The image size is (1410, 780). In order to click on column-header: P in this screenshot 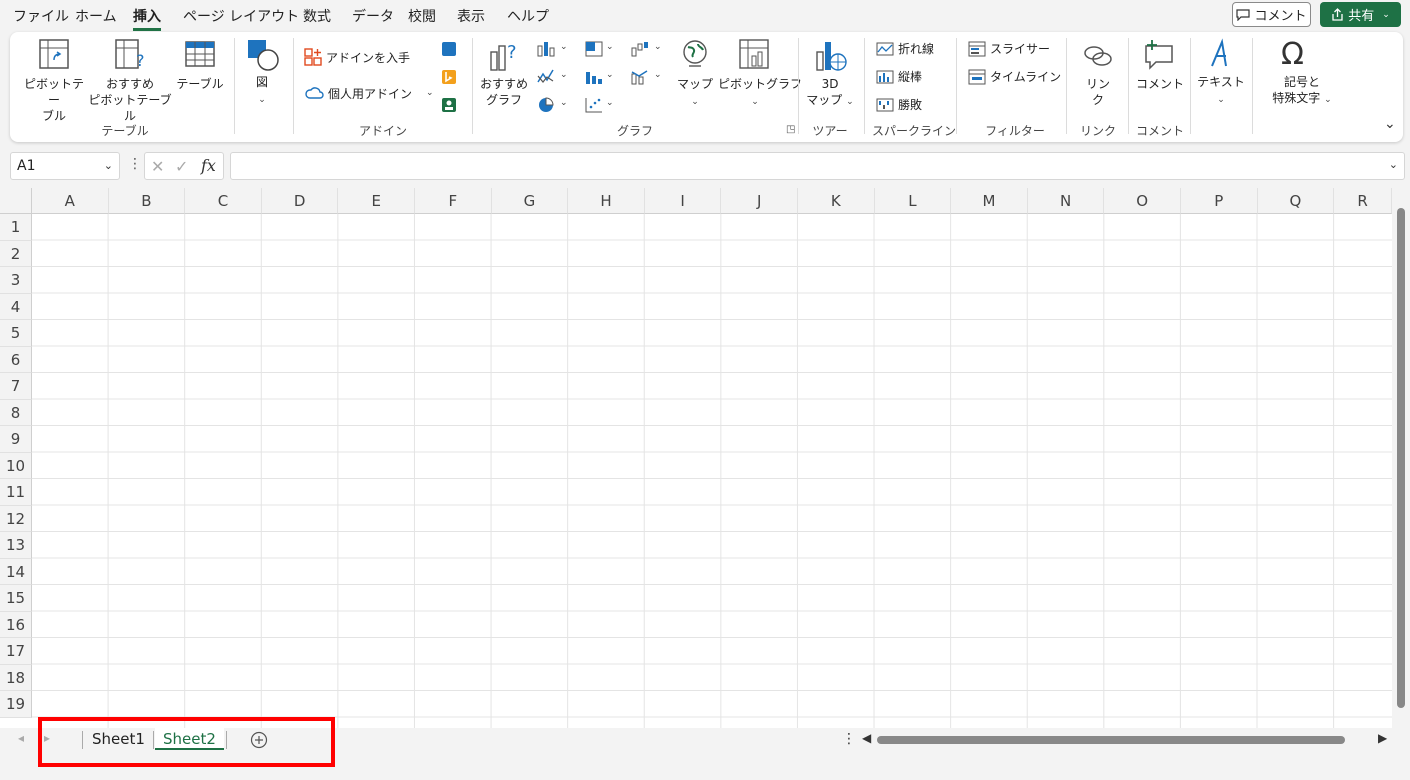, I will do `click(1219, 201)`.